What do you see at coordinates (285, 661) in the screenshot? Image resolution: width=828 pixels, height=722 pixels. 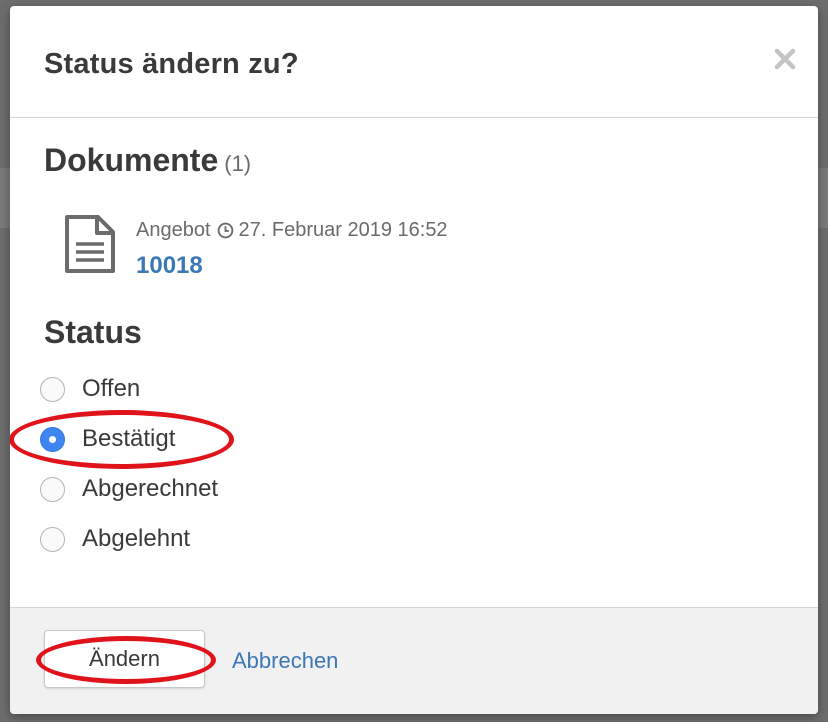 I see `cancel-link: Abbrechen` at bounding box center [285, 661].